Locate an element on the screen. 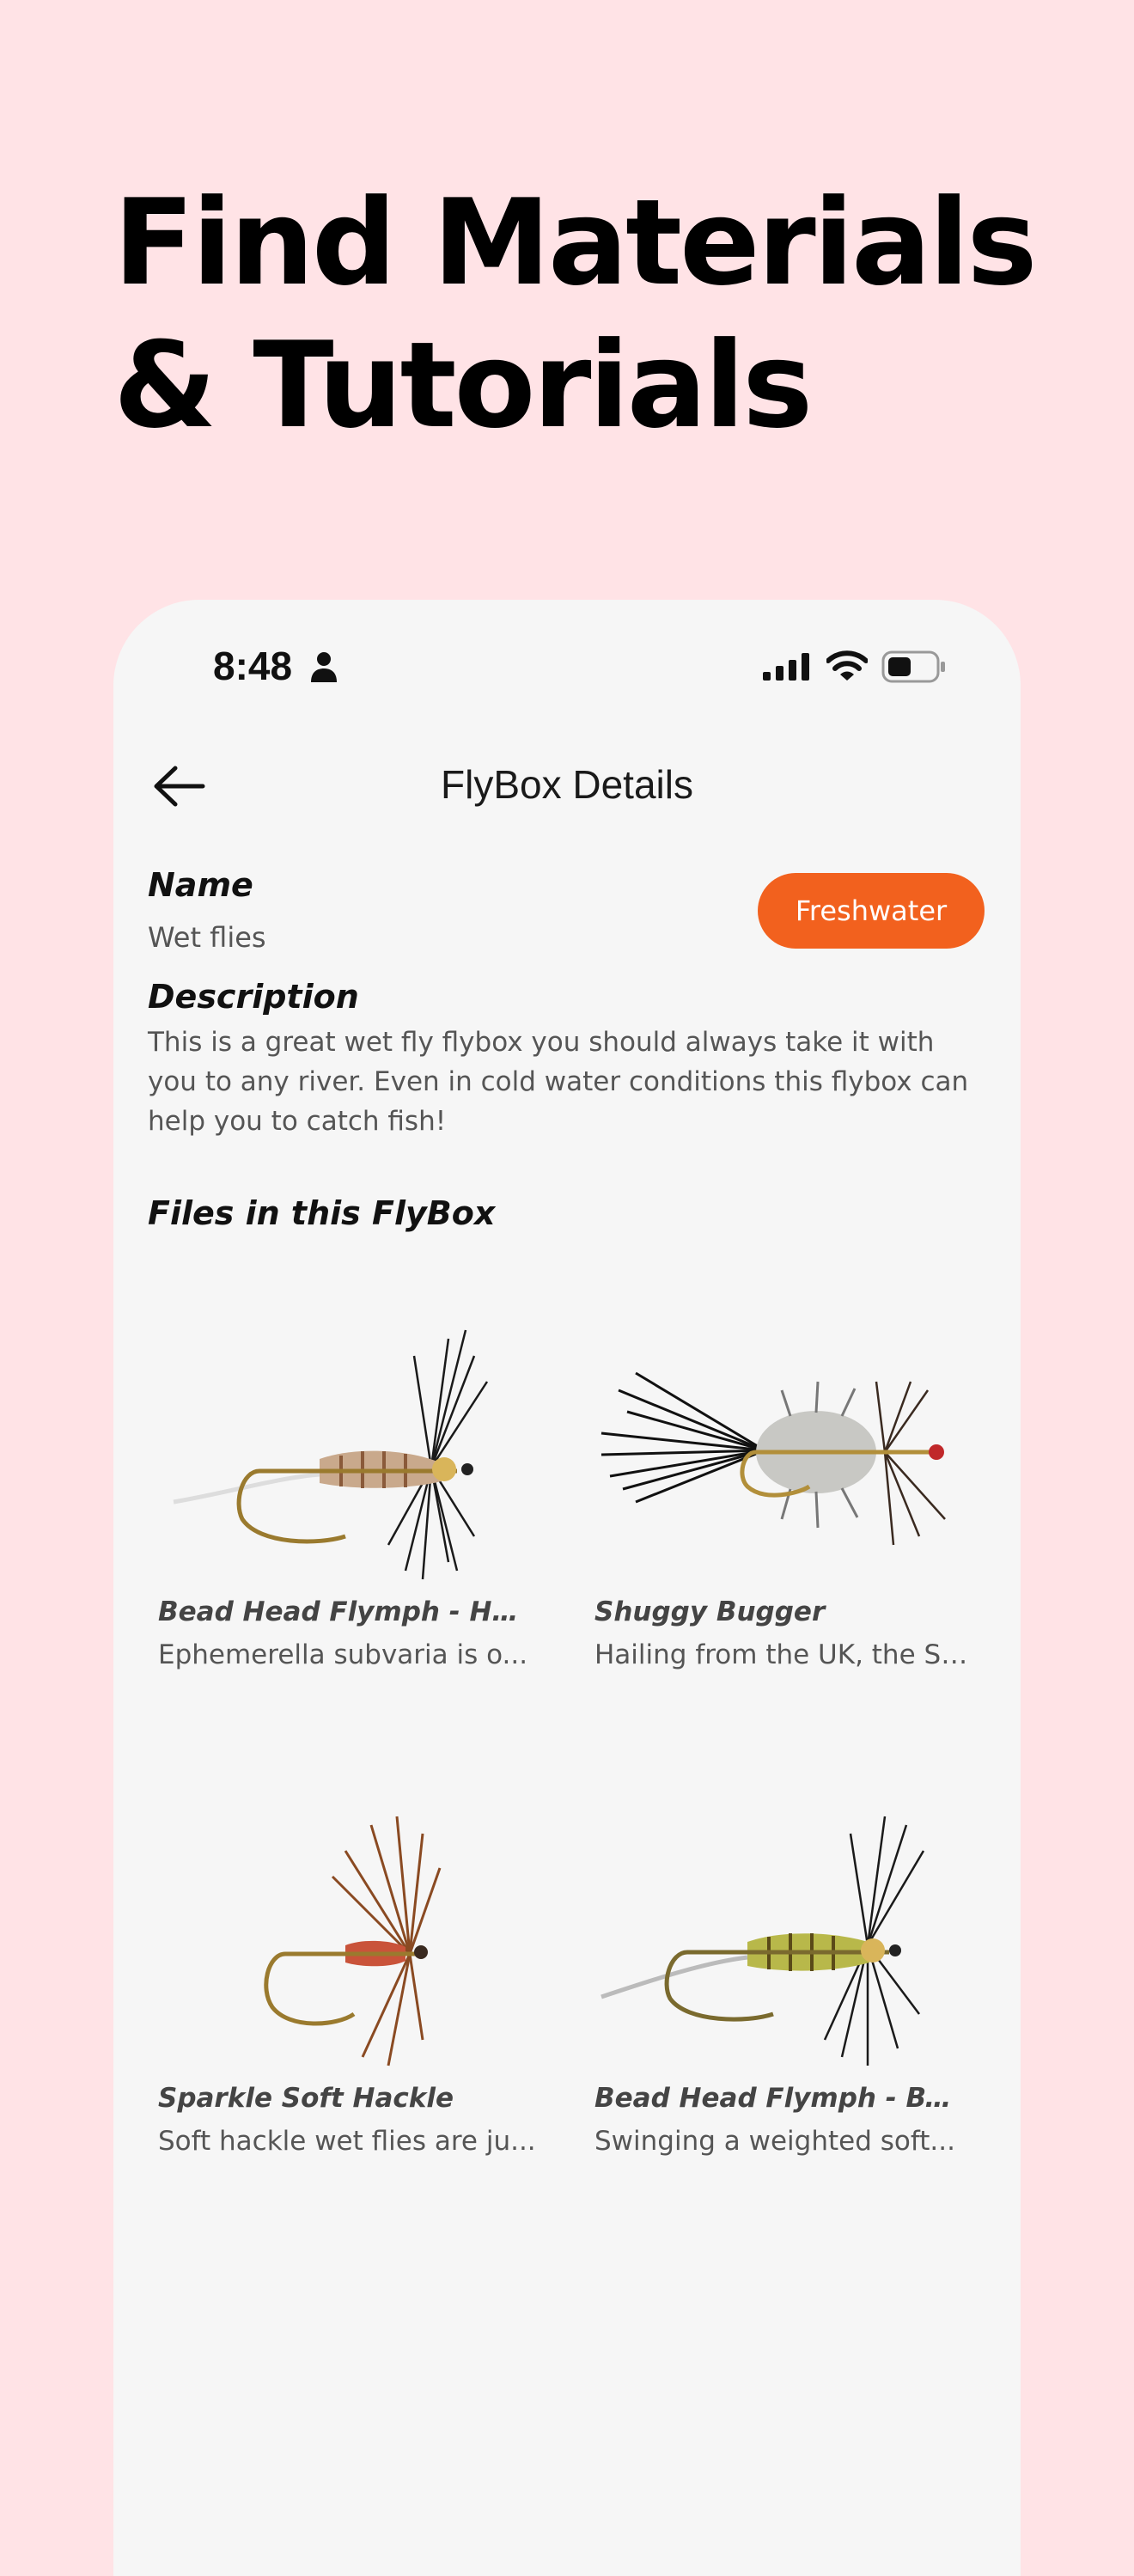 This screenshot has height=2576, width=1134. headline-line-1: Find Materials is located at coordinates (575, 243).